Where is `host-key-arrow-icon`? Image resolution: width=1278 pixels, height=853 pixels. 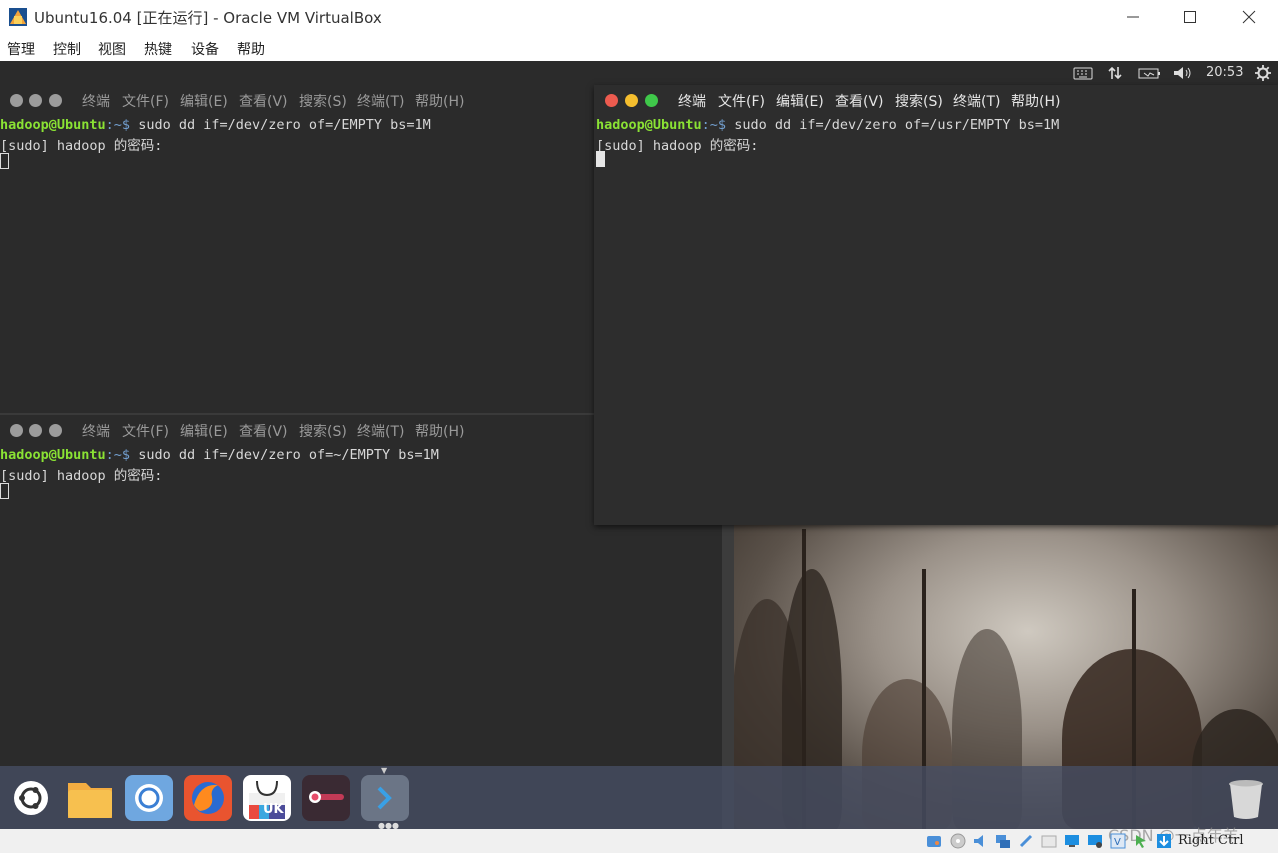 host-key-arrow-icon is located at coordinates (1164, 841).